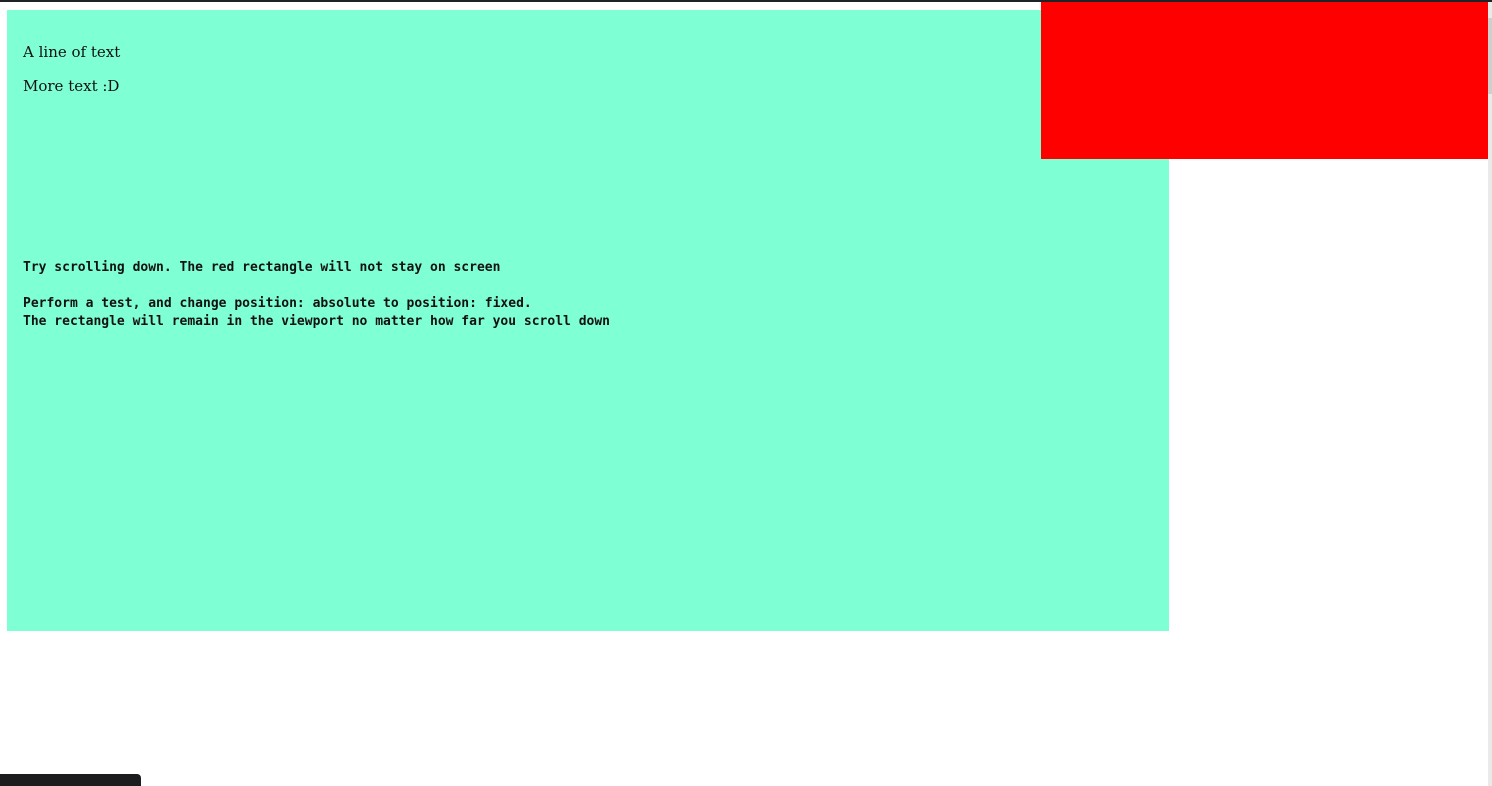  Describe the element at coordinates (1490, 394) in the screenshot. I see `vertical-scrollbar` at that location.